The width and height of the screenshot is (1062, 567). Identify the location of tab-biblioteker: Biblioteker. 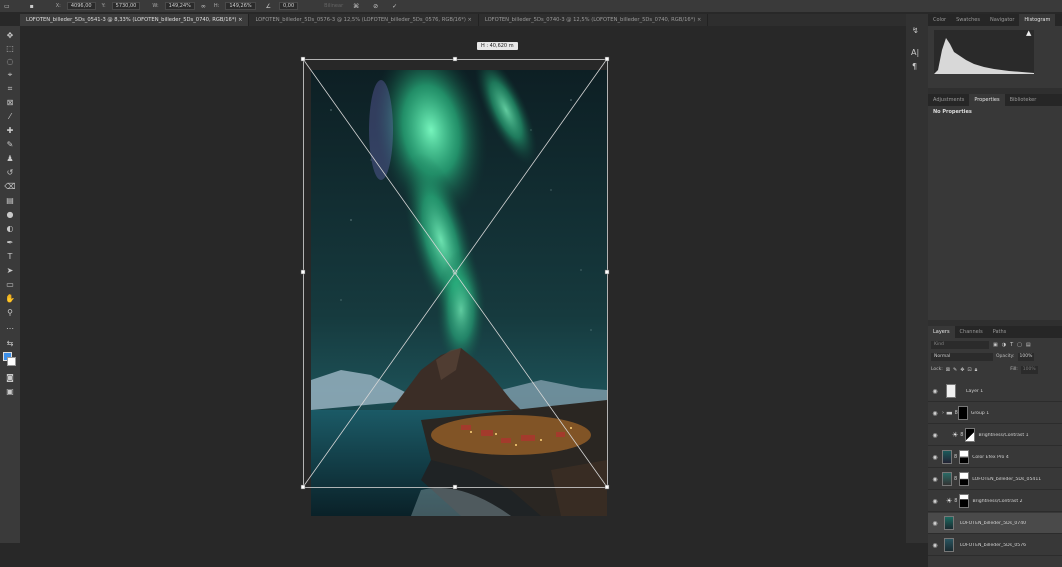
(1023, 100).